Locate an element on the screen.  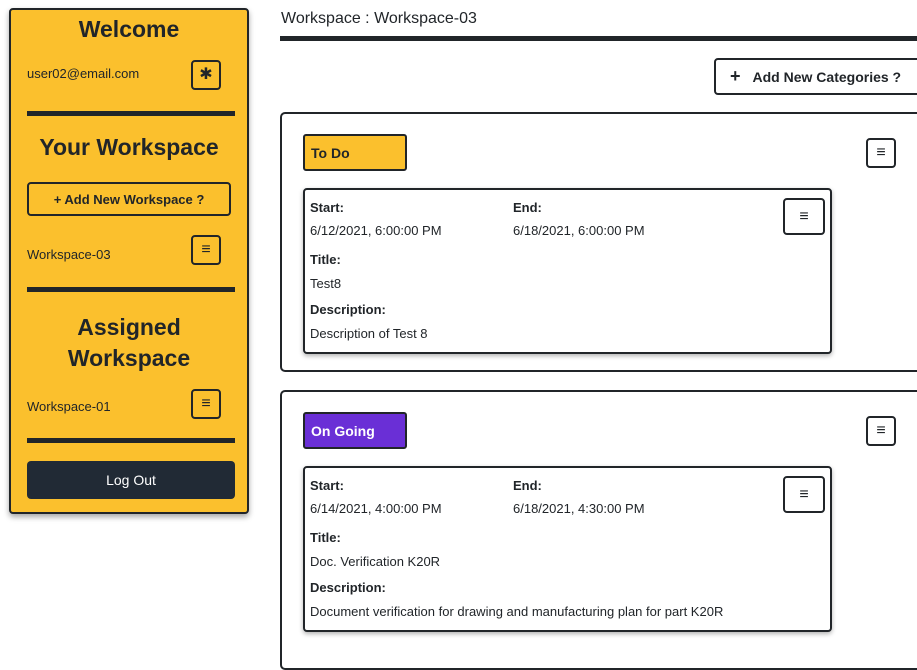
welcome-heading: Welcome is located at coordinates (129, 29).